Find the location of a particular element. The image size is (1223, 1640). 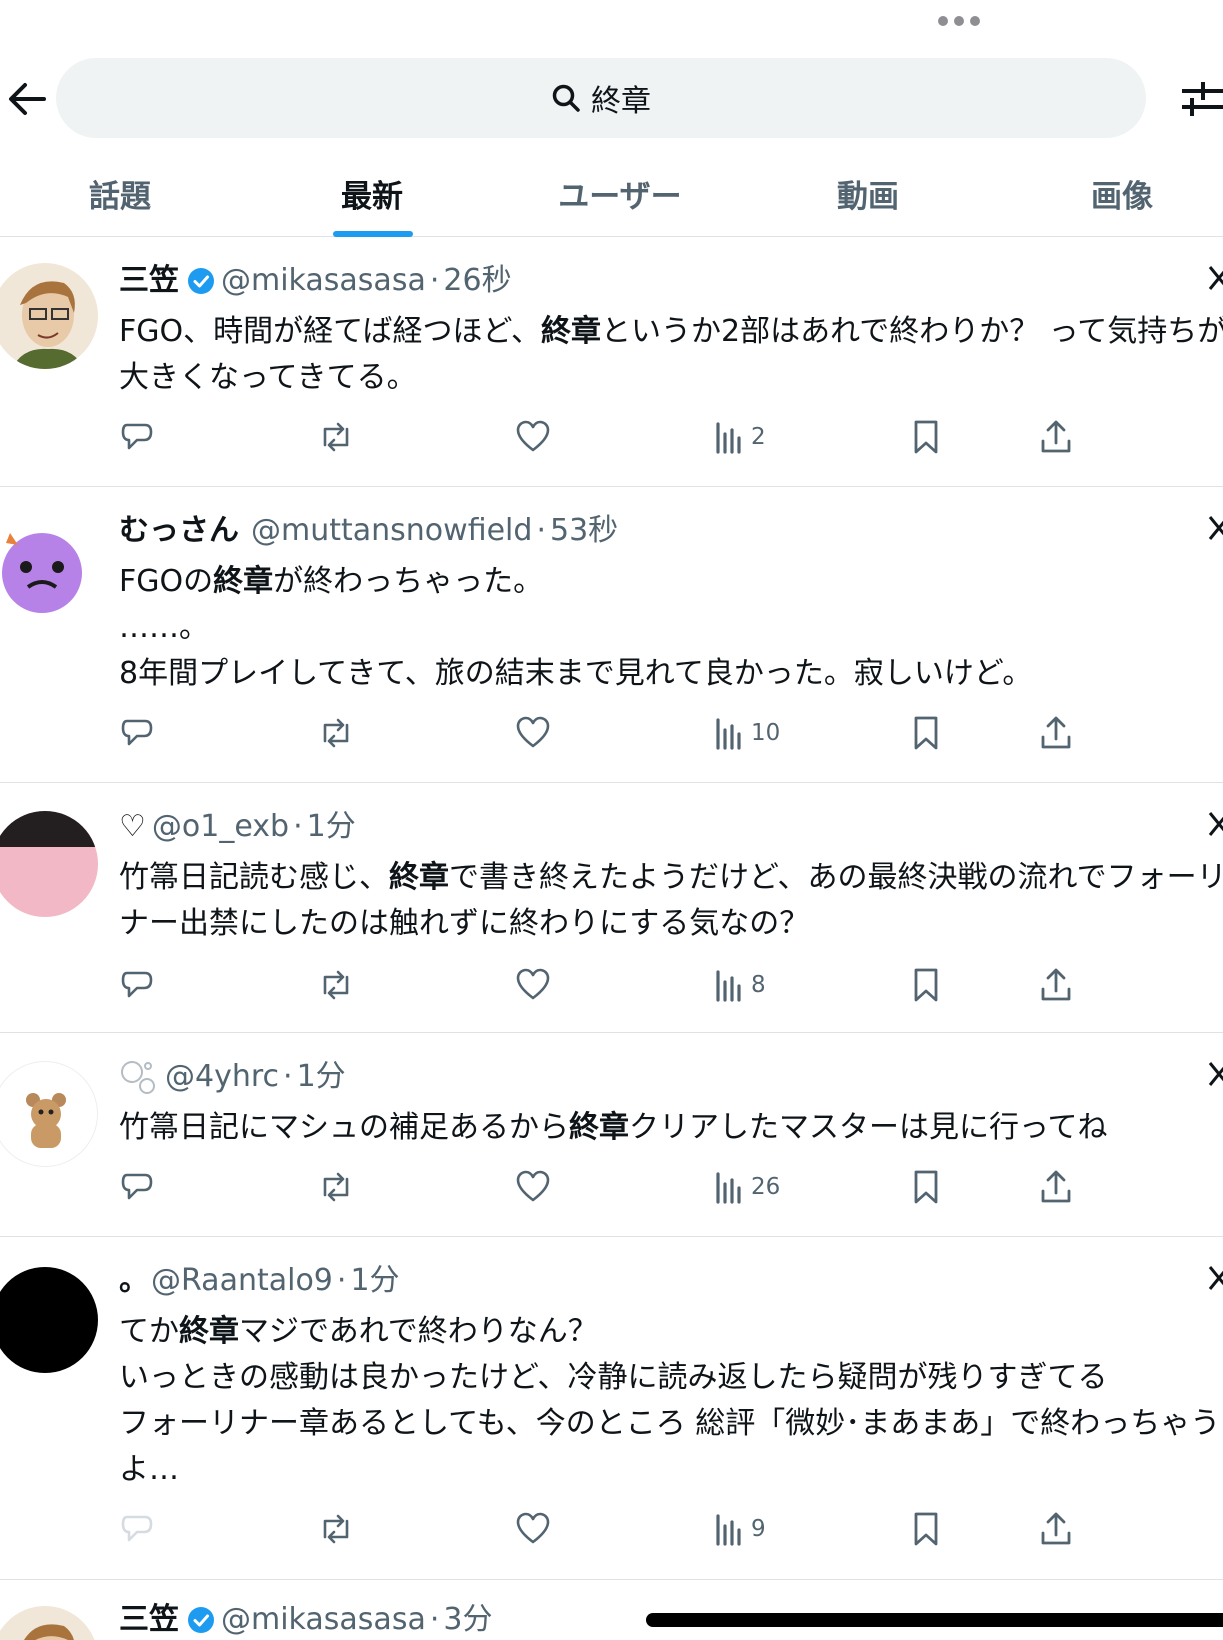

search-tabs: 話題 最新 ユーザー 動画 画像 is located at coordinates (611, 193).